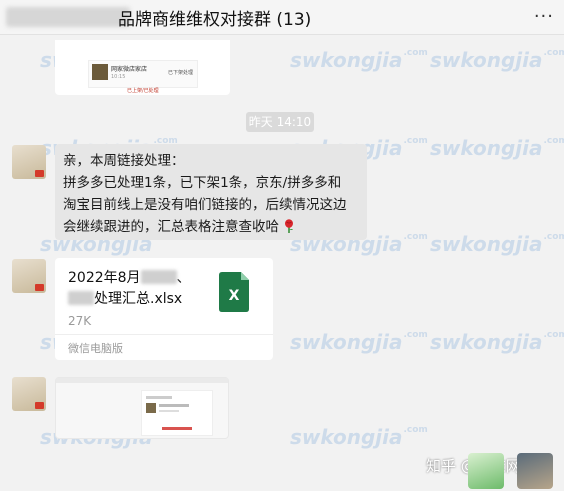  I want to click on file-message-card: 2022年8月、 处理汇总.xlsx X 27K 微信电脑版, so click(164, 309).